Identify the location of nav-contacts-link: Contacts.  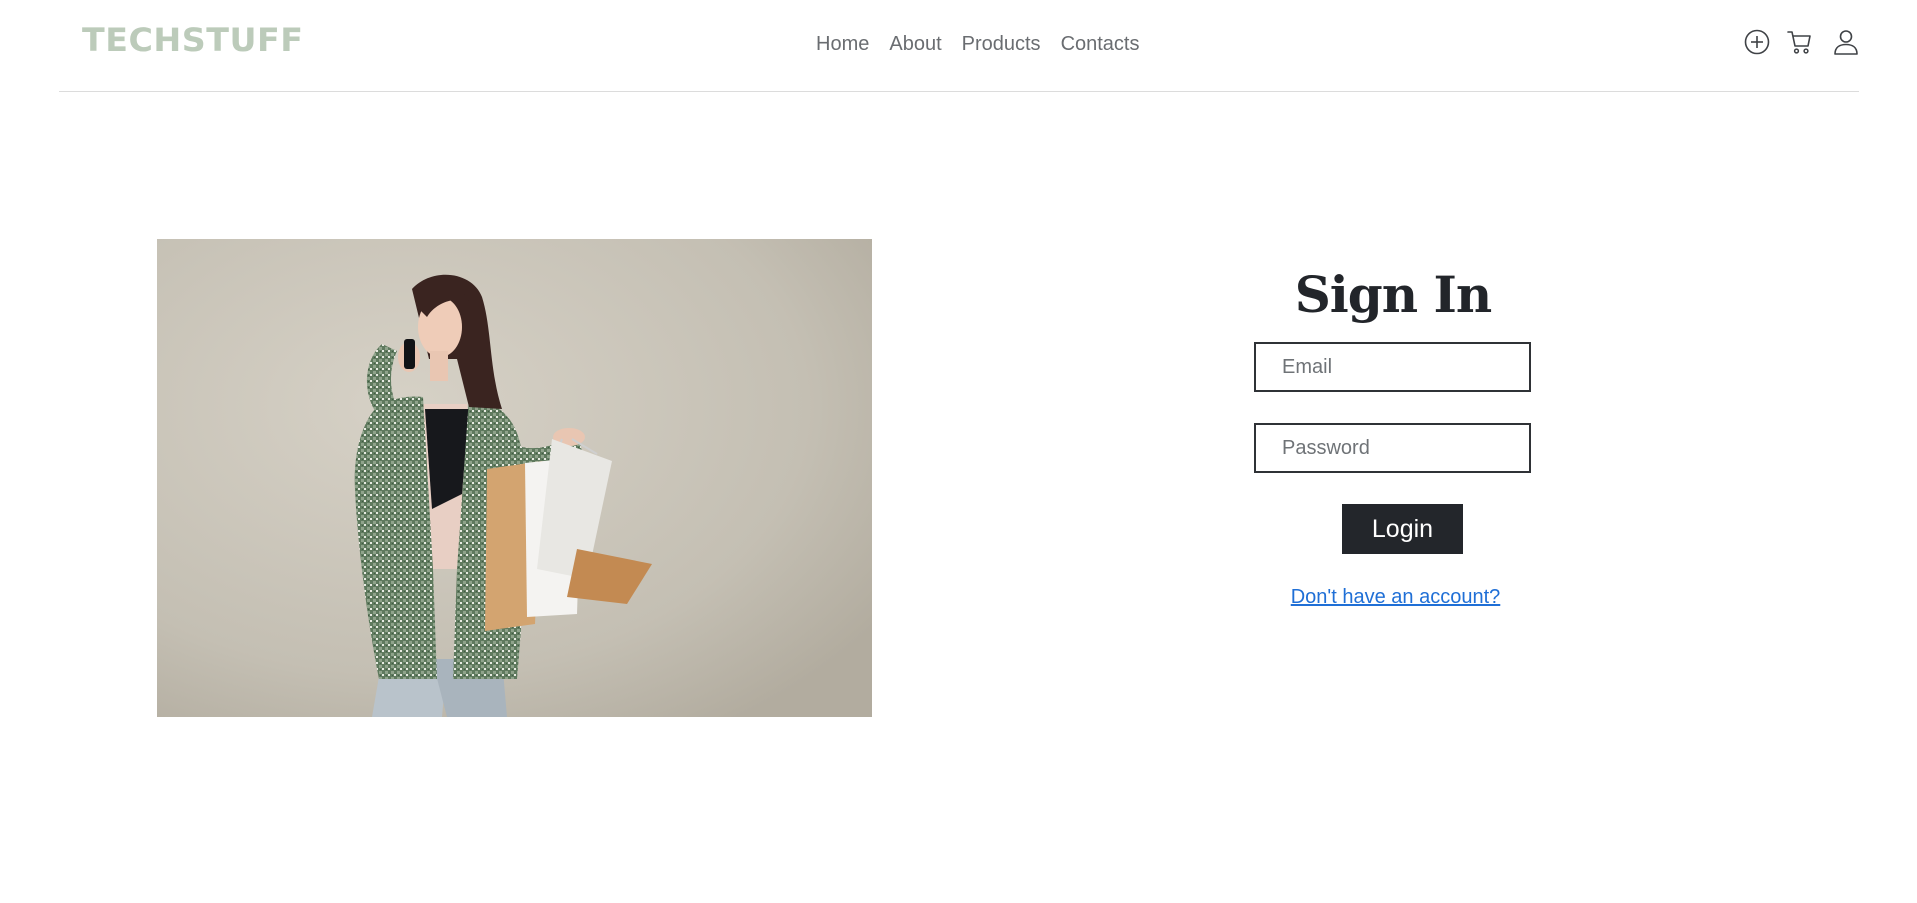
(1100, 44).